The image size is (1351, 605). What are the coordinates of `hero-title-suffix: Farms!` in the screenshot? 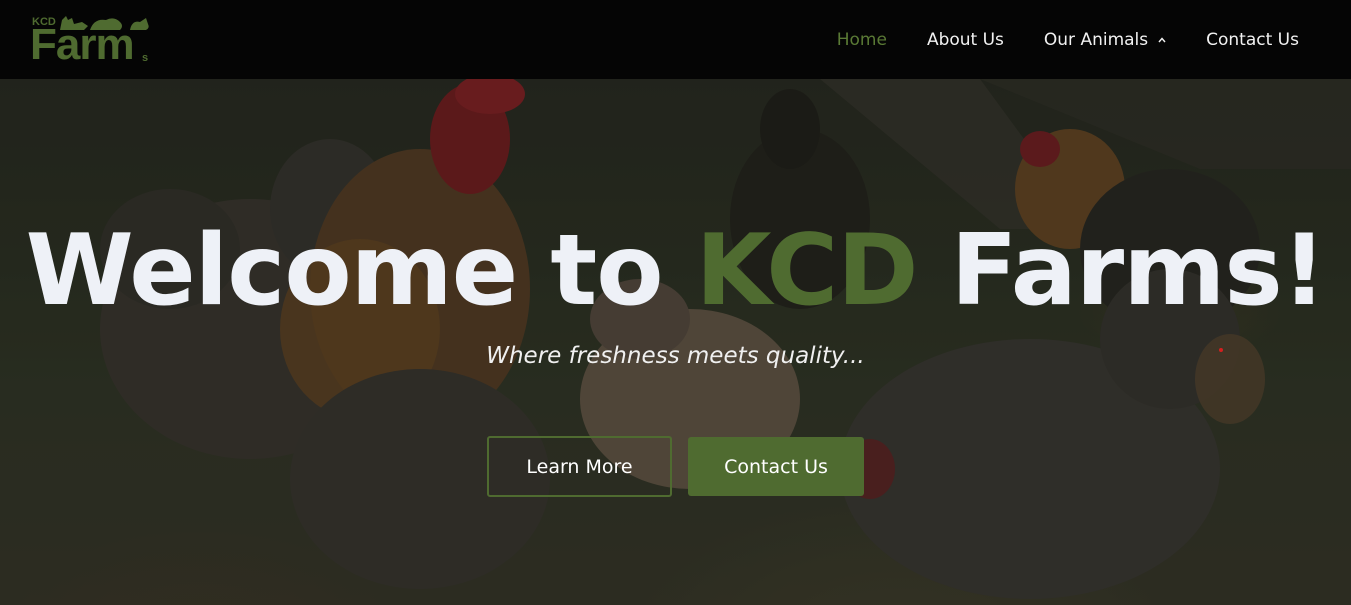 It's located at (1122, 271).